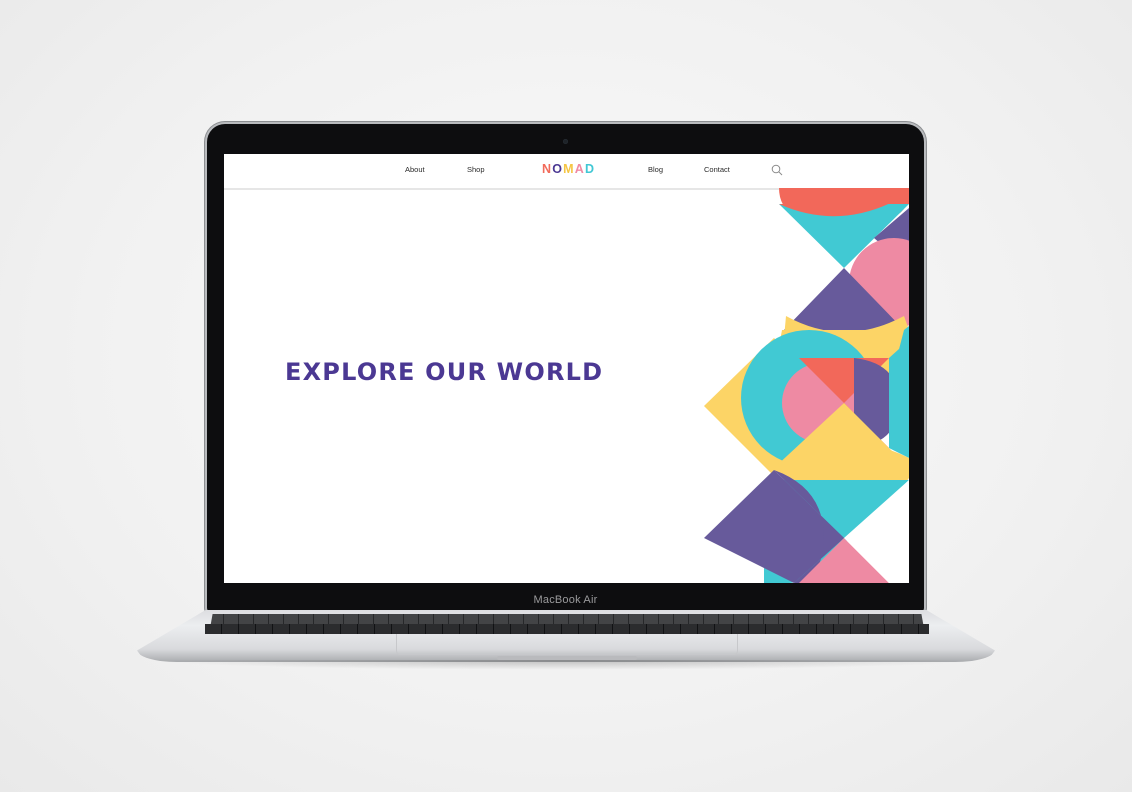 The width and height of the screenshot is (1132, 792). Describe the element at coordinates (444, 372) in the screenshot. I see `hero-title: EXPLORE OUR WORLD` at that location.